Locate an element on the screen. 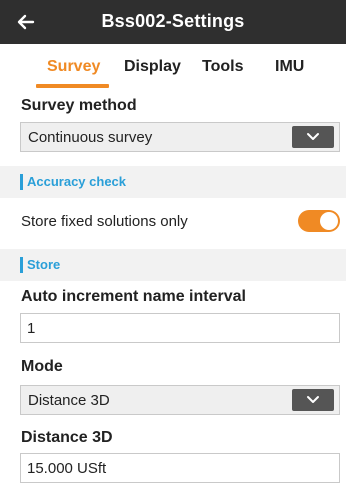  store-title: Store is located at coordinates (44, 264).